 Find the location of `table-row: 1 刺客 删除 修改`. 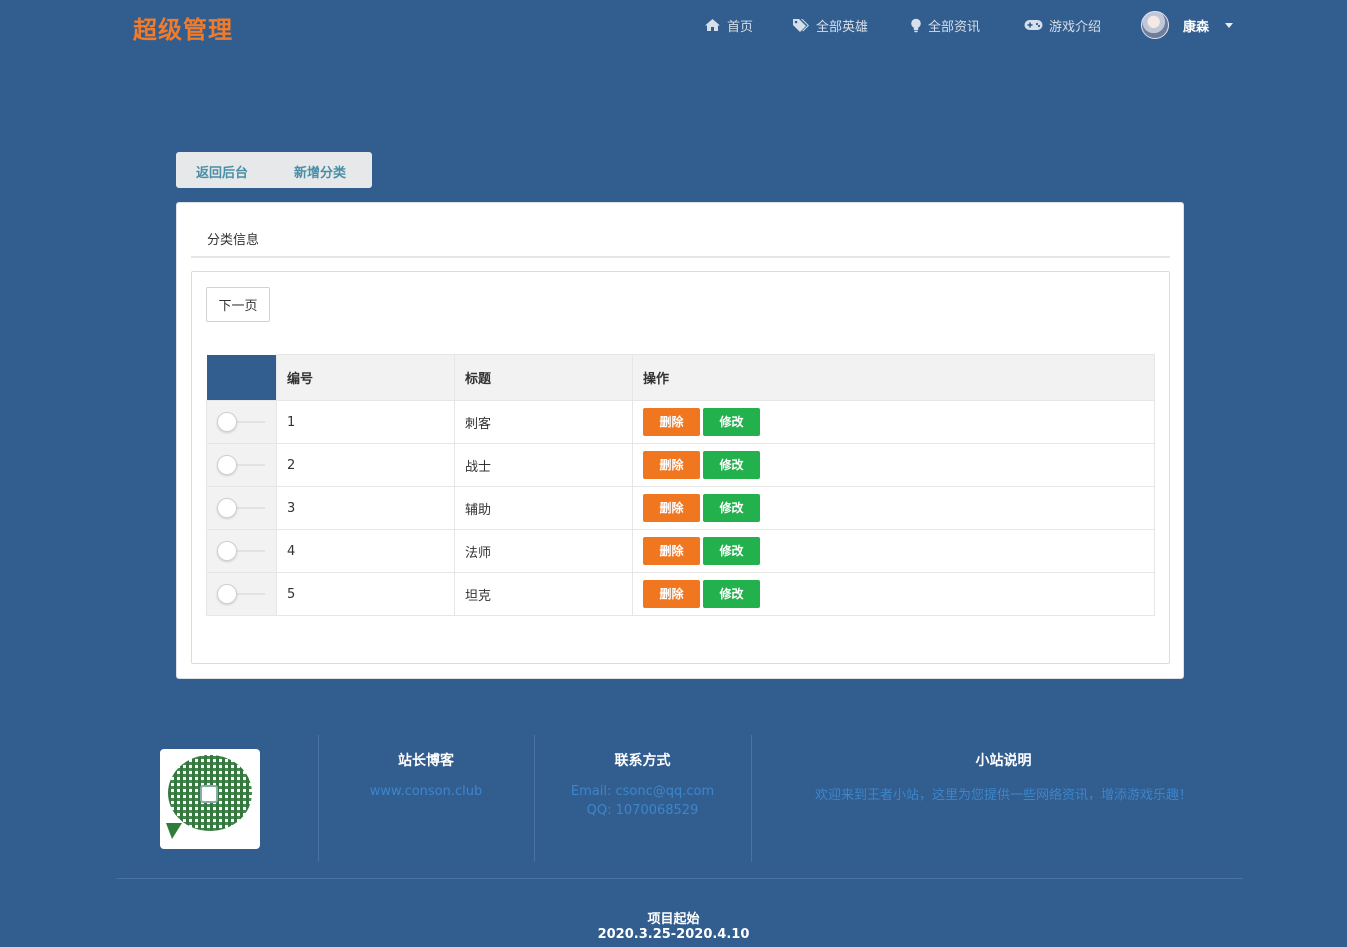

table-row: 1 刺客 删除 修改 is located at coordinates (680, 422).